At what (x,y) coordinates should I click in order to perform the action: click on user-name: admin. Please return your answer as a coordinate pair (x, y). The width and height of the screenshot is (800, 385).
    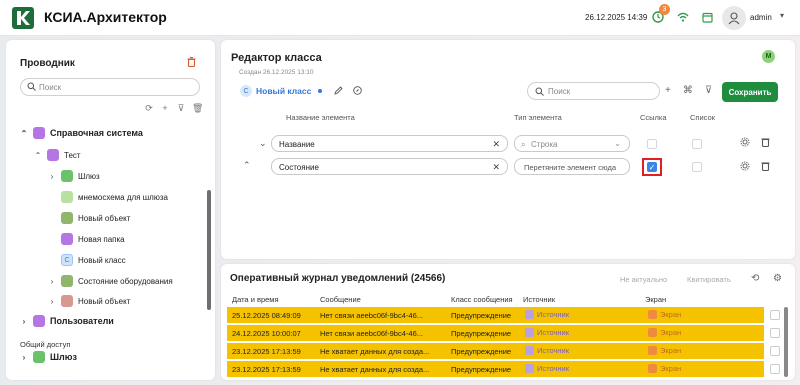
    Looking at the image, I should click on (761, 17).